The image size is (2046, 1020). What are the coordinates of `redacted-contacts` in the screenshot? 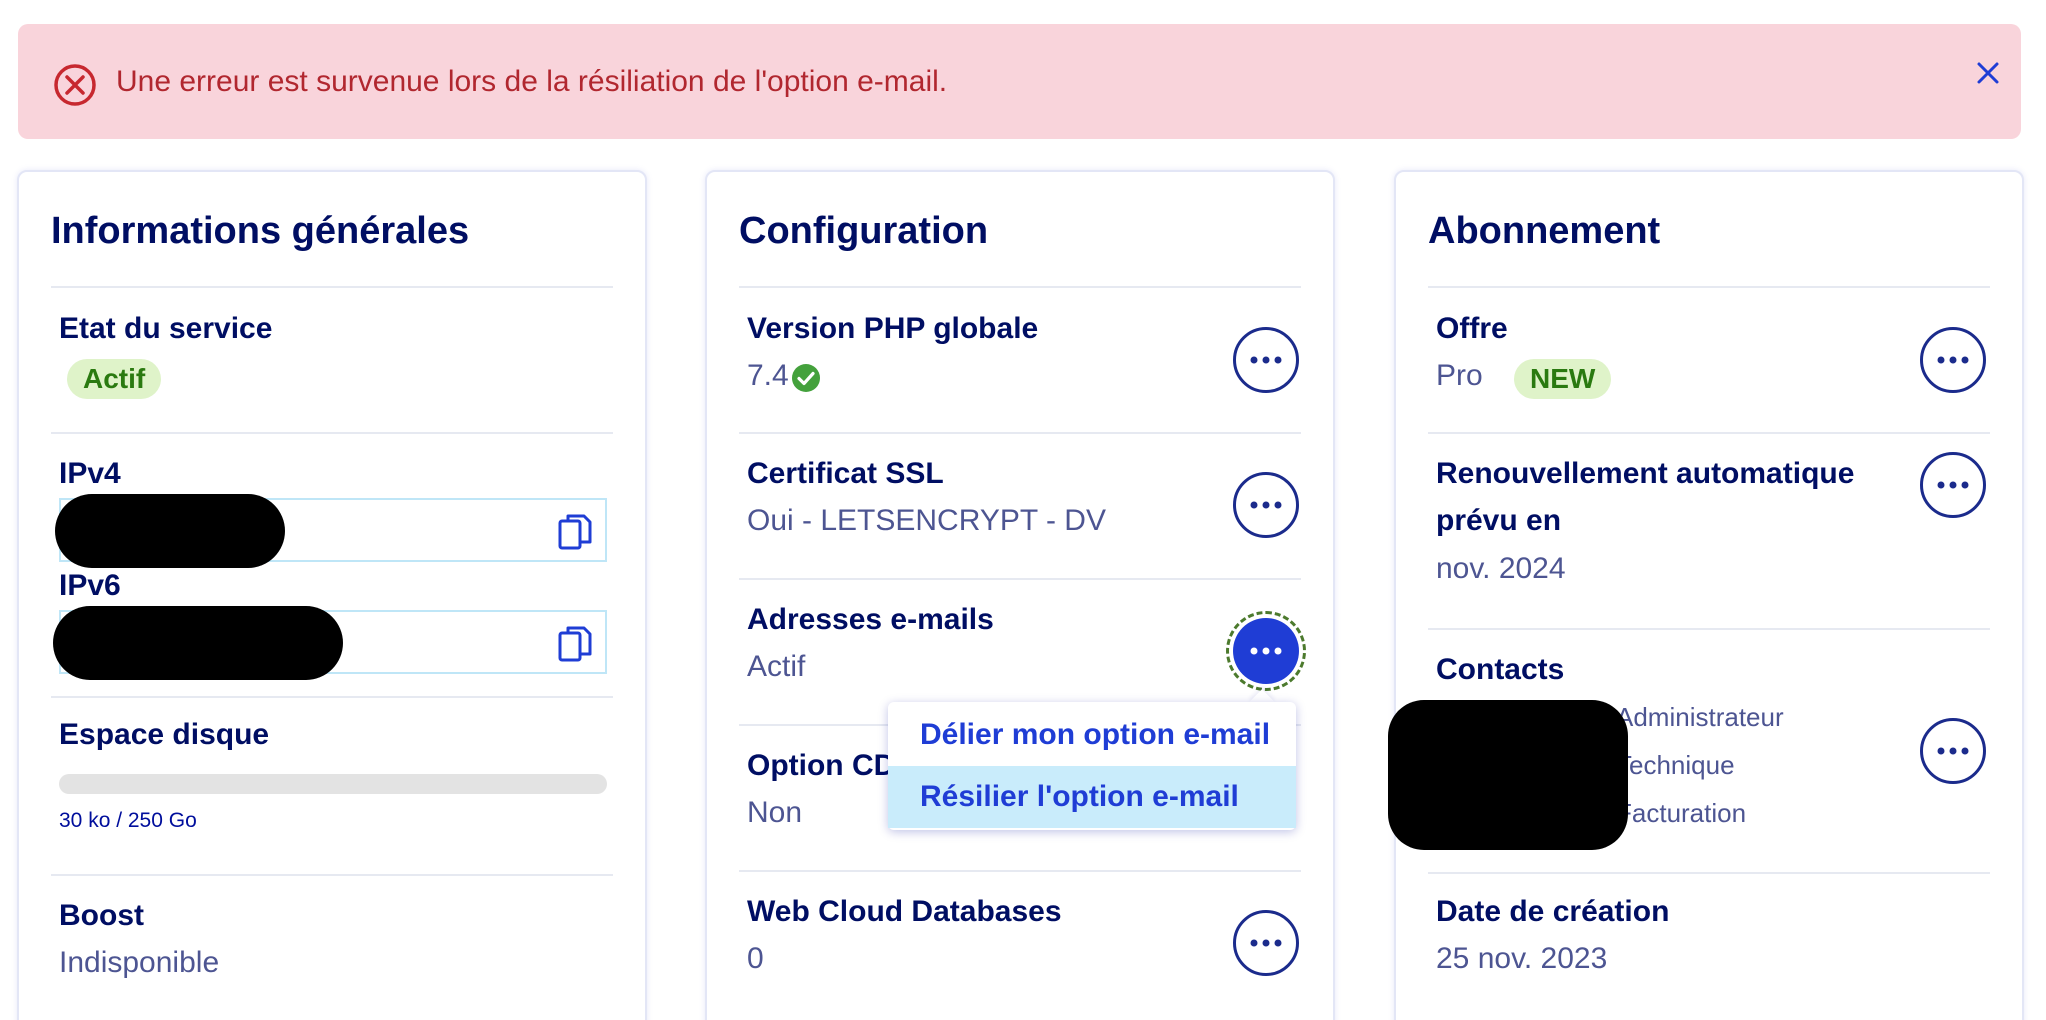 It's located at (1508, 775).